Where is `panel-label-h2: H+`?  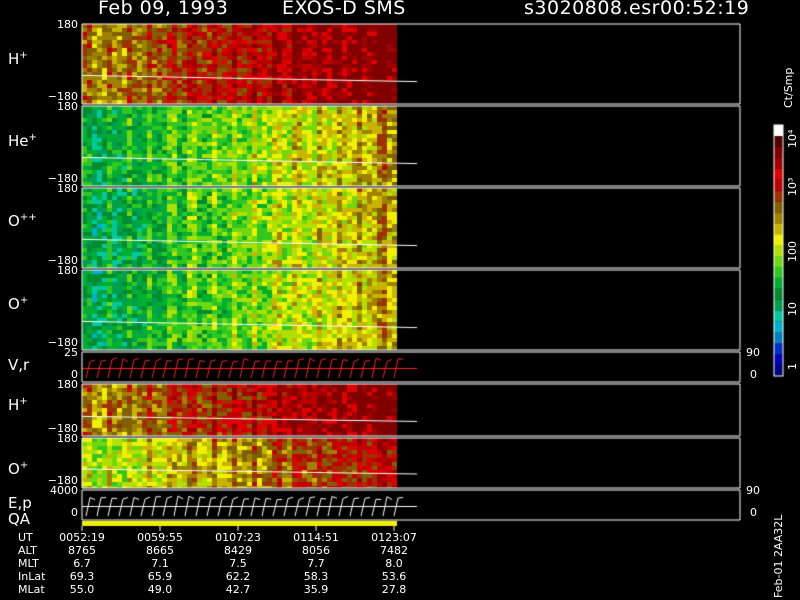 panel-label-h2: H+ is located at coordinates (18, 405).